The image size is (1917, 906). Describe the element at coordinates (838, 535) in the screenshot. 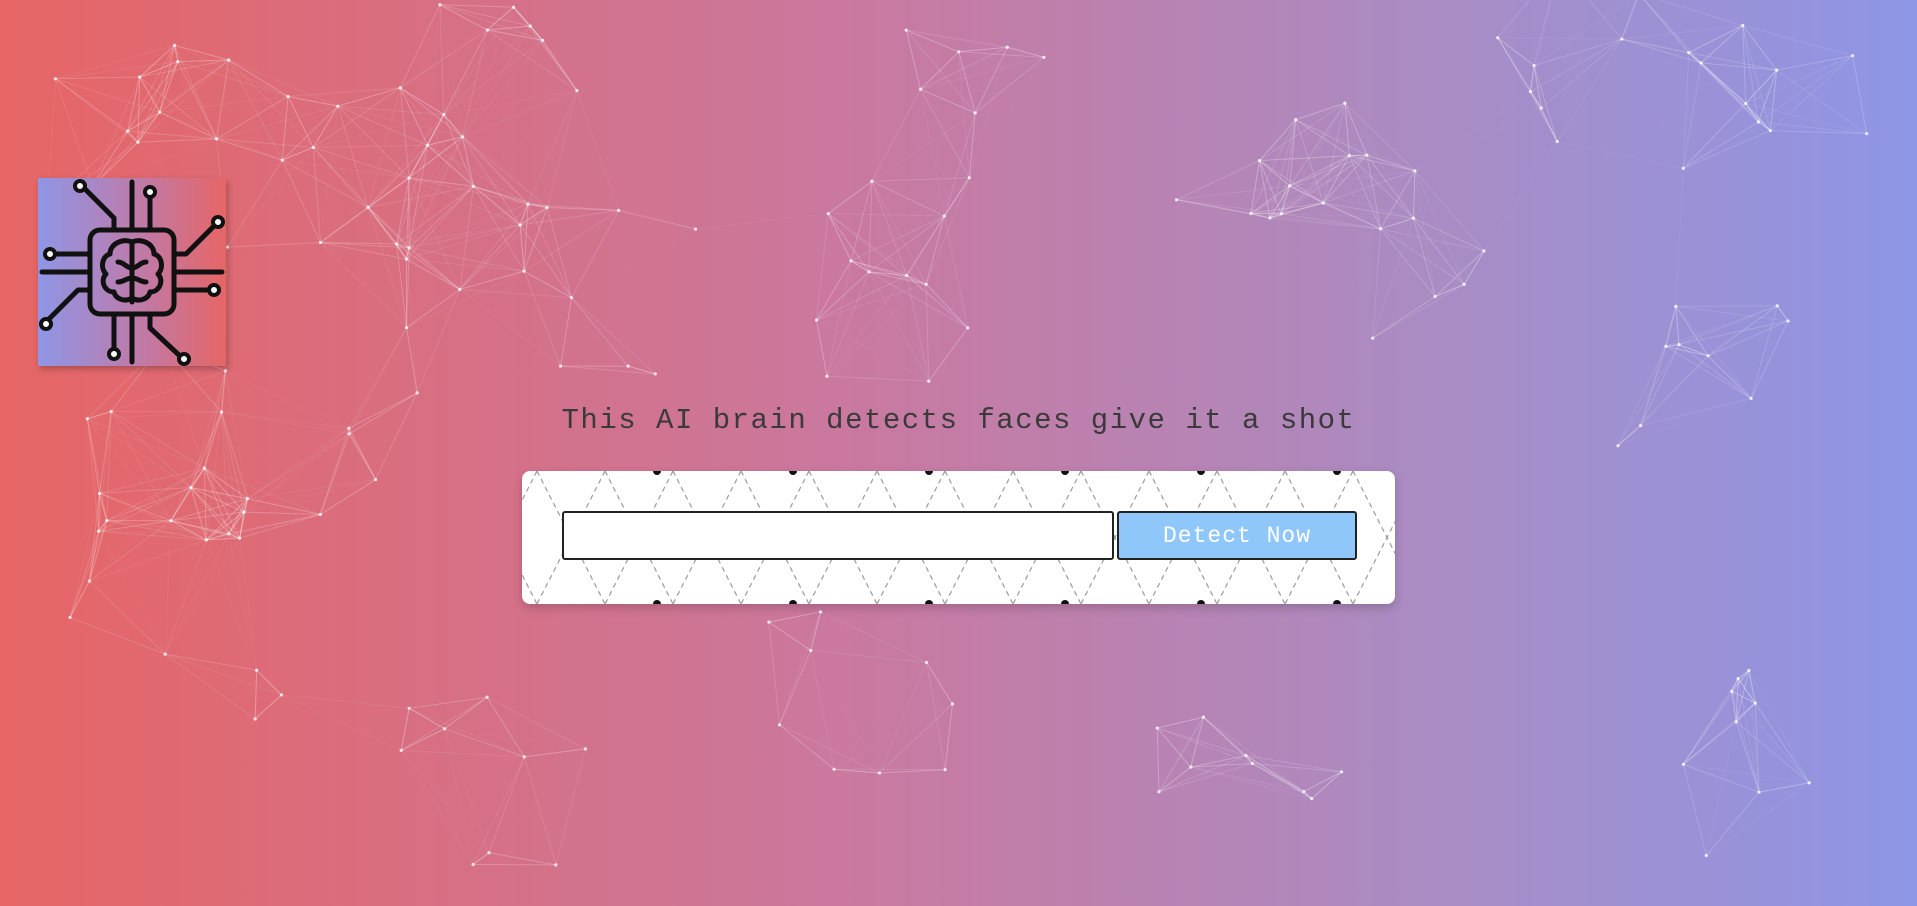

I see `image-url-input` at that location.